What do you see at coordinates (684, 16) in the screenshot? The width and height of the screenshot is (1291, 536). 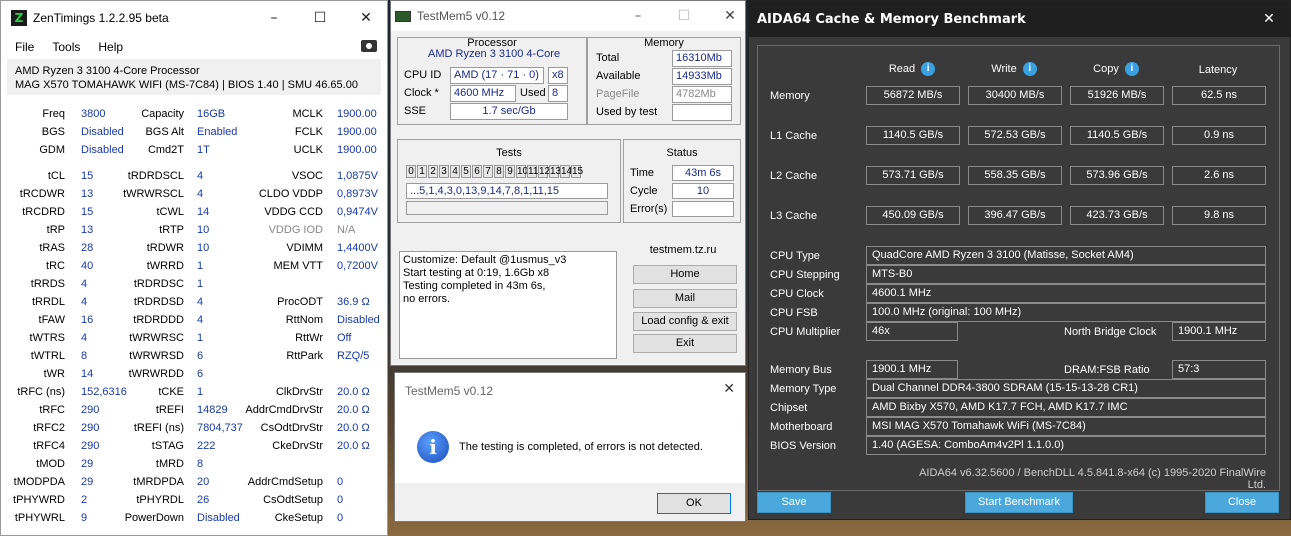 I see `testmem-maximize-button: ☐` at bounding box center [684, 16].